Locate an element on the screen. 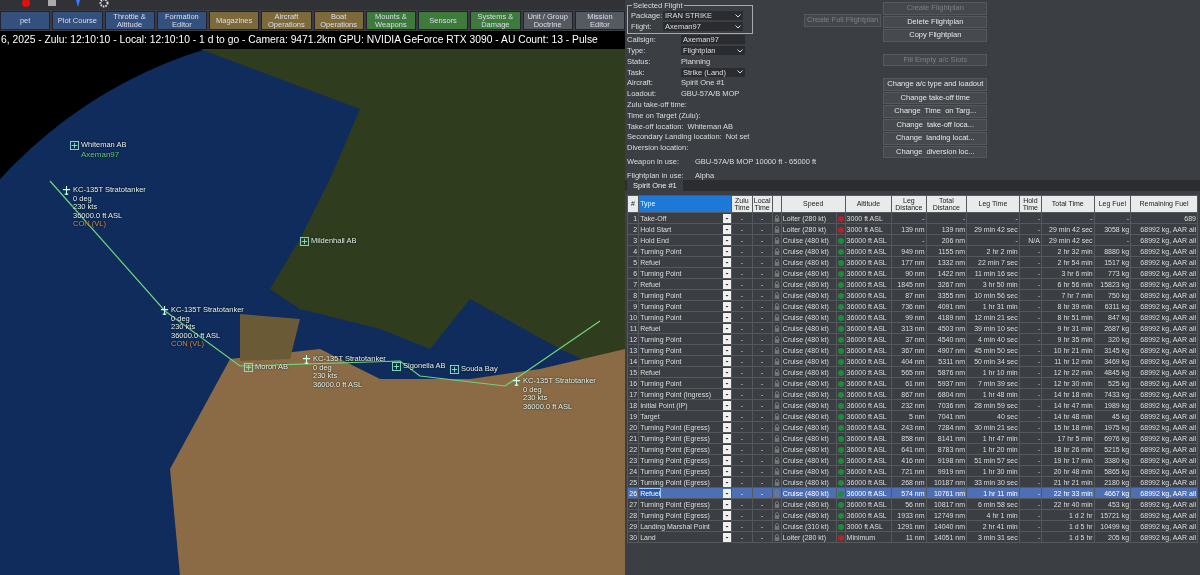 The height and width of the screenshot is (575, 1200). record-icon is located at coordinates (26, 5).